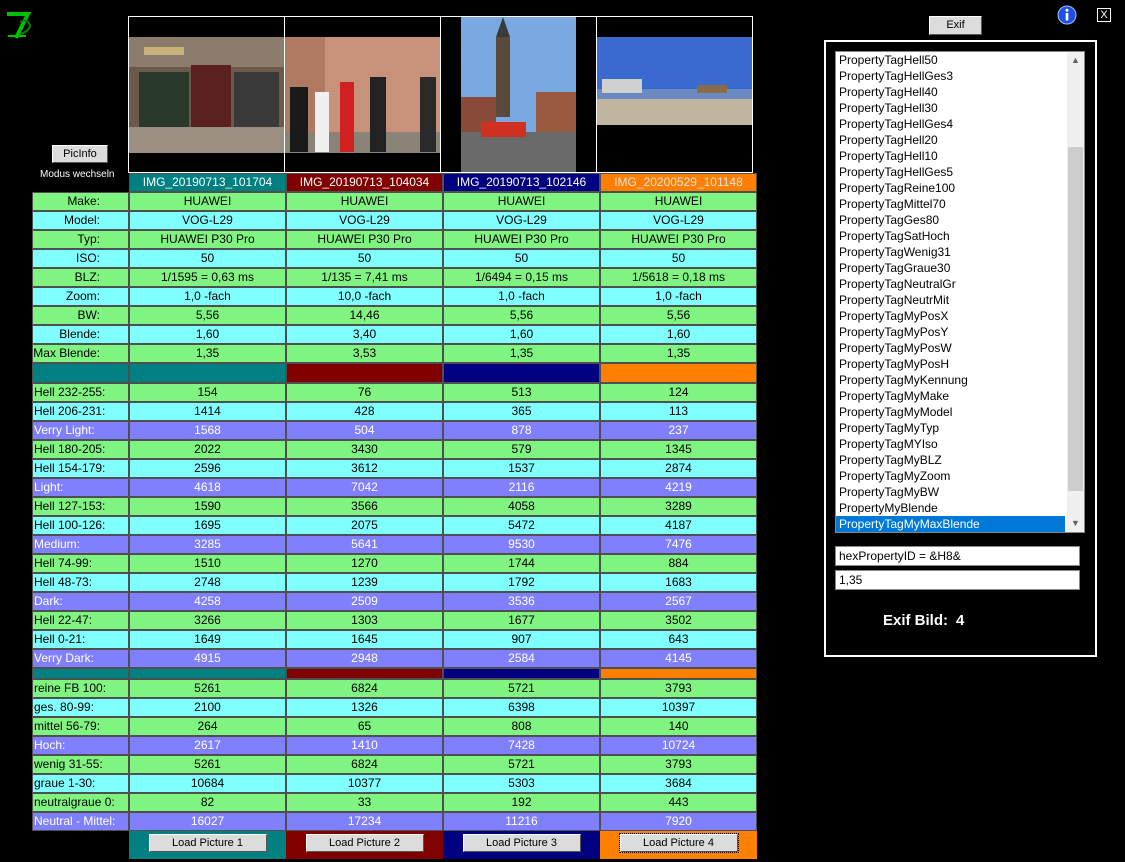  Describe the element at coordinates (521, 430) in the screenshot. I see `table-cell: 878` at that location.